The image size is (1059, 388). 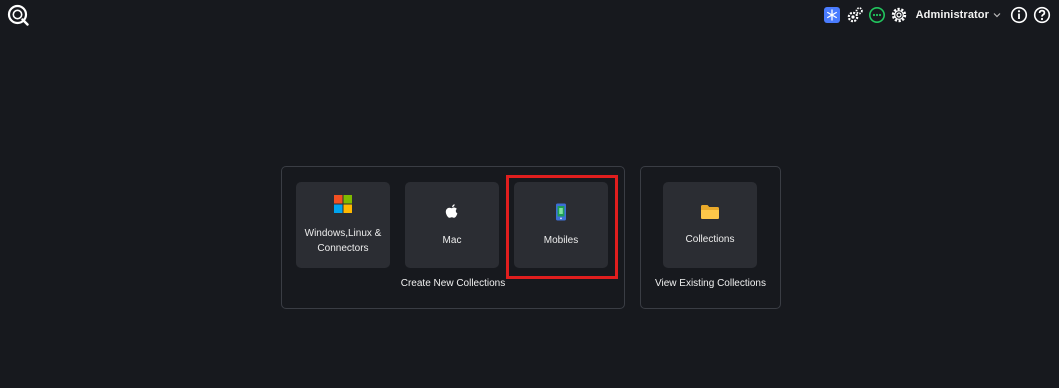 What do you see at coordinates (710, 283) in the screenshot?
I see `view-collections-caption: View Existing Collections` at bounding box center [710, 283].